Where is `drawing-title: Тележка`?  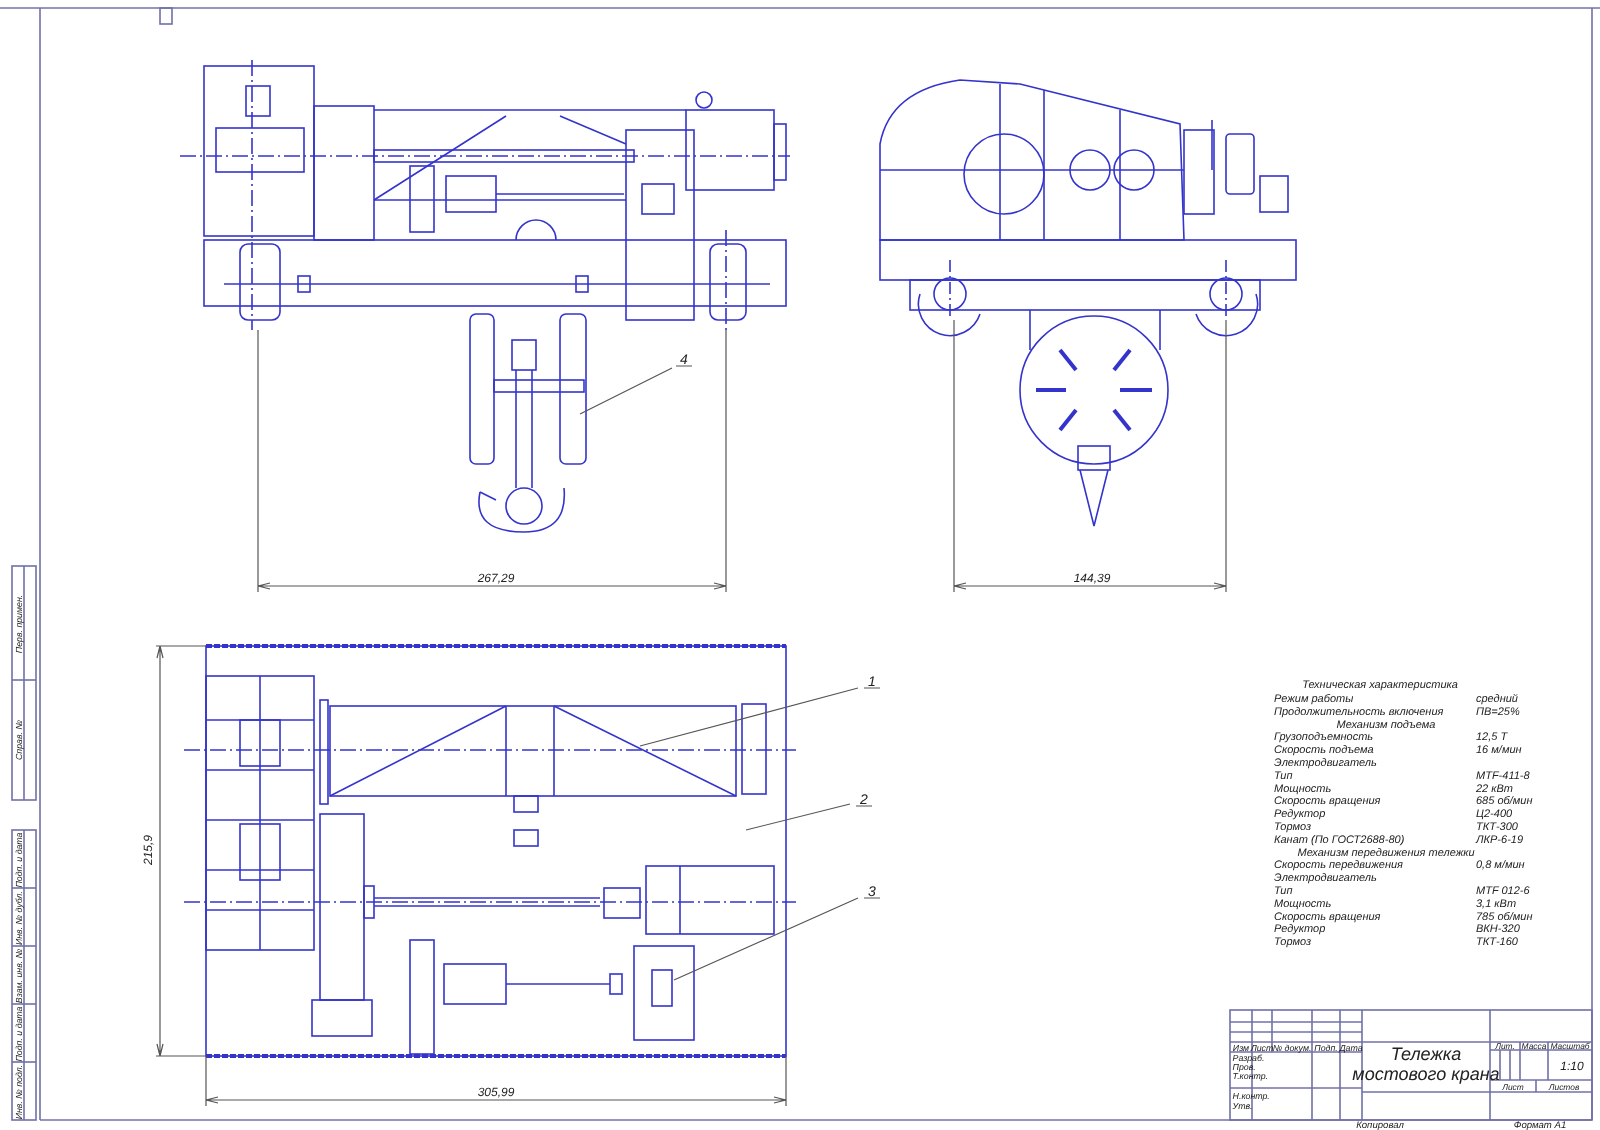
drawing-title: Тележка is located at coordinates (1426, 1054).